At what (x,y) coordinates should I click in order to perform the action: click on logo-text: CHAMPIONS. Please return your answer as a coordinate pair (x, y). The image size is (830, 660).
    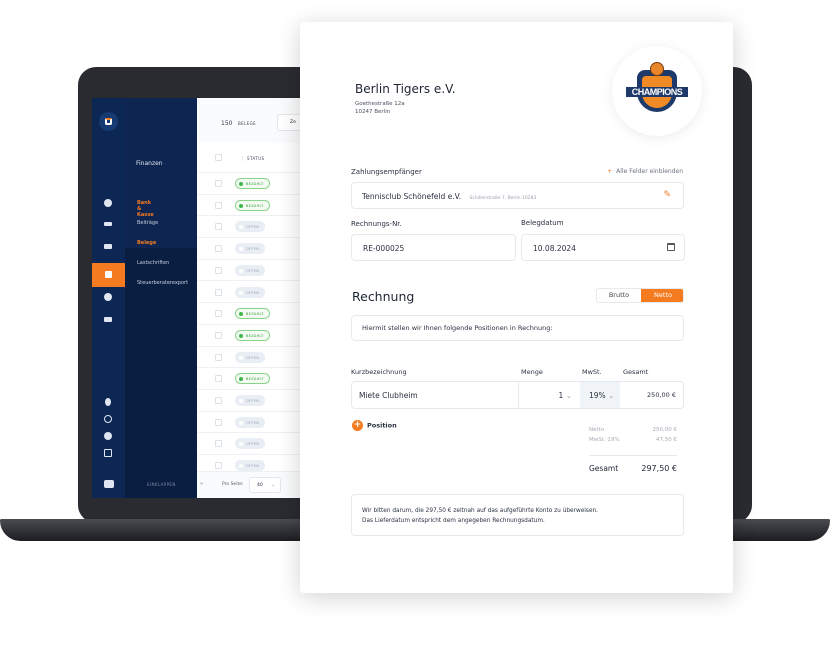
    Looking at the image, I should click on (657, 92).